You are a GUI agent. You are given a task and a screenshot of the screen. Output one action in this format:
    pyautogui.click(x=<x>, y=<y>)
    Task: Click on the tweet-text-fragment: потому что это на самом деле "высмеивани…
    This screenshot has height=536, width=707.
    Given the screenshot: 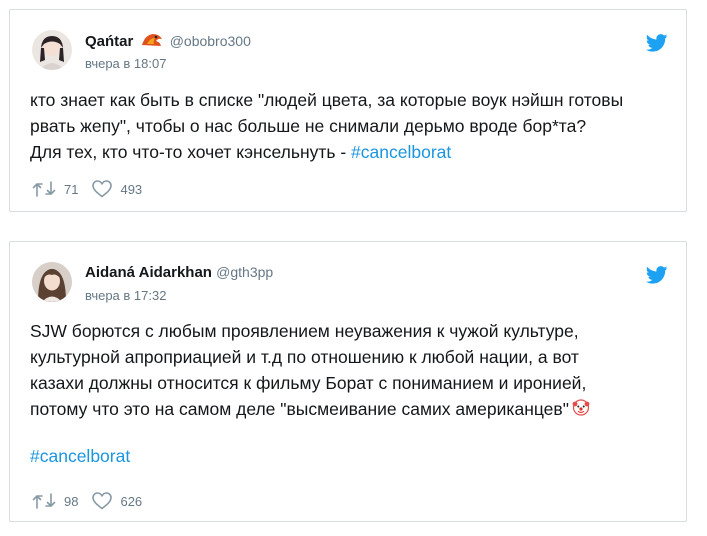 What is the action you would take?
    pyautogui.click(x=299, y=409)
    